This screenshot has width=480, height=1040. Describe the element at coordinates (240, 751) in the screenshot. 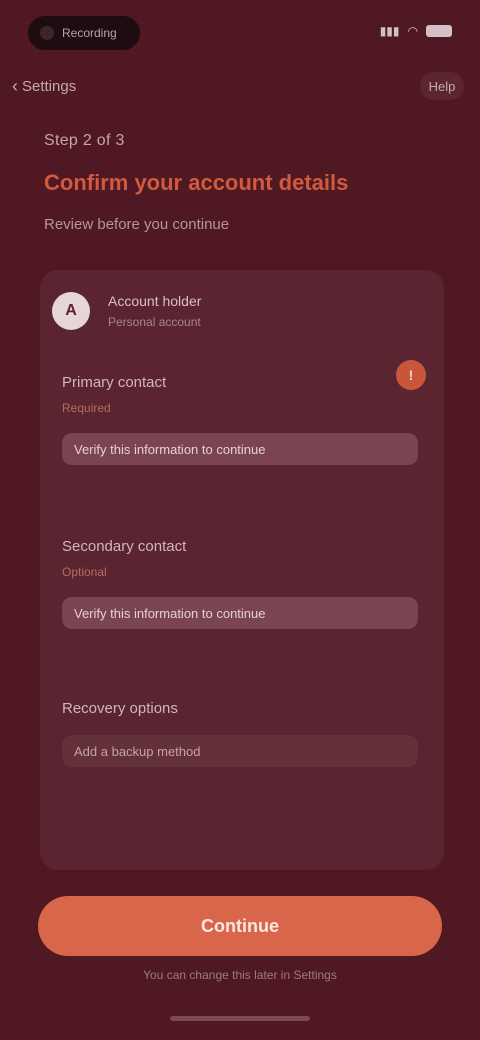

I see `field-value-input: Add a backup method` at that location.